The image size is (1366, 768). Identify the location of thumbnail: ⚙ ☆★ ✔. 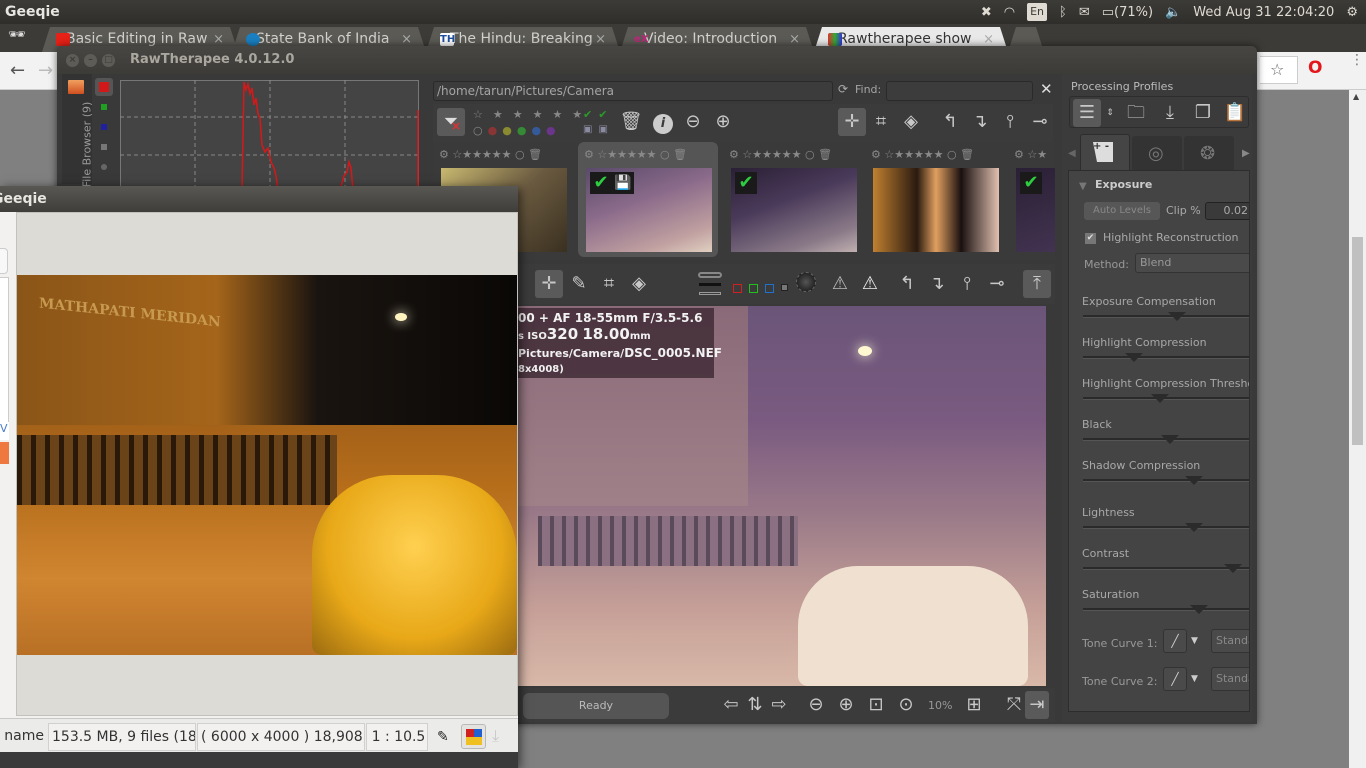
(1031, 199).